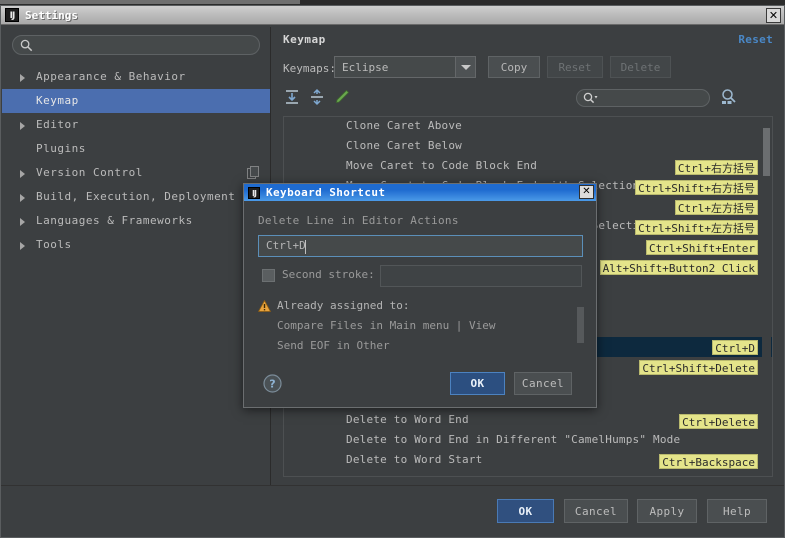  Describe the element at coordinates (136, 245) in the screenshot. I see `sidebar-item-tools: Tools` at that location.